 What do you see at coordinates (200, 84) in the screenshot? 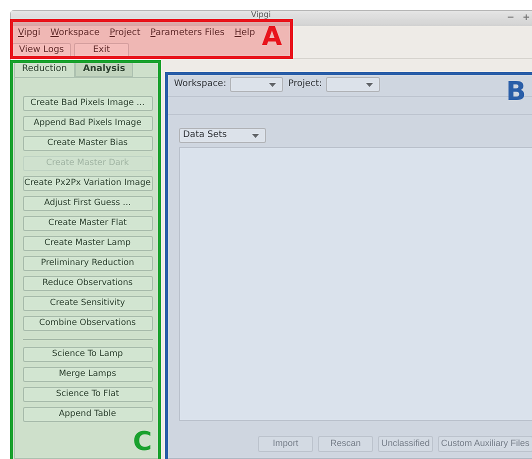
I see `workspace-label: Workspace:` at bounding box center [200, 84].